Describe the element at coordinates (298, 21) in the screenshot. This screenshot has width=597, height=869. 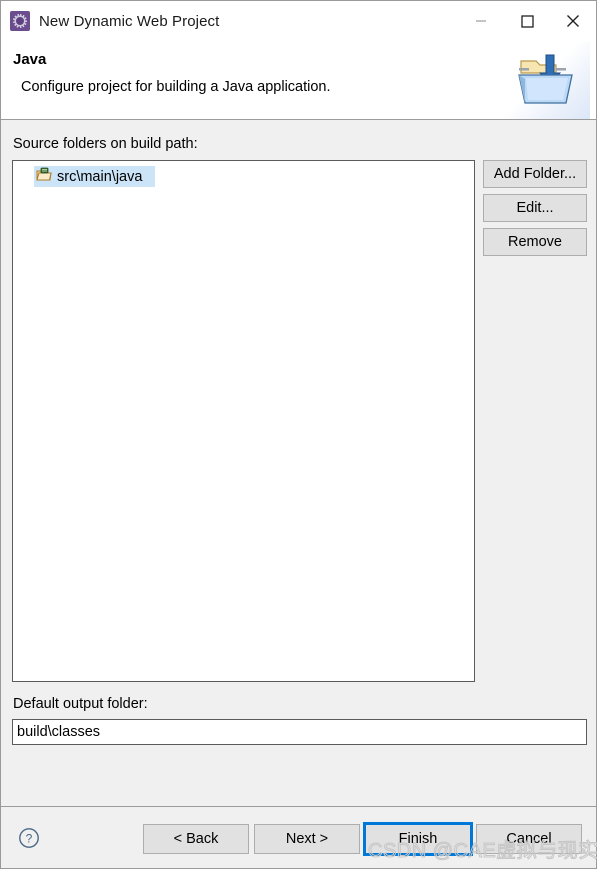
I see `title-bar: New Dynamic Web Project` at that location.